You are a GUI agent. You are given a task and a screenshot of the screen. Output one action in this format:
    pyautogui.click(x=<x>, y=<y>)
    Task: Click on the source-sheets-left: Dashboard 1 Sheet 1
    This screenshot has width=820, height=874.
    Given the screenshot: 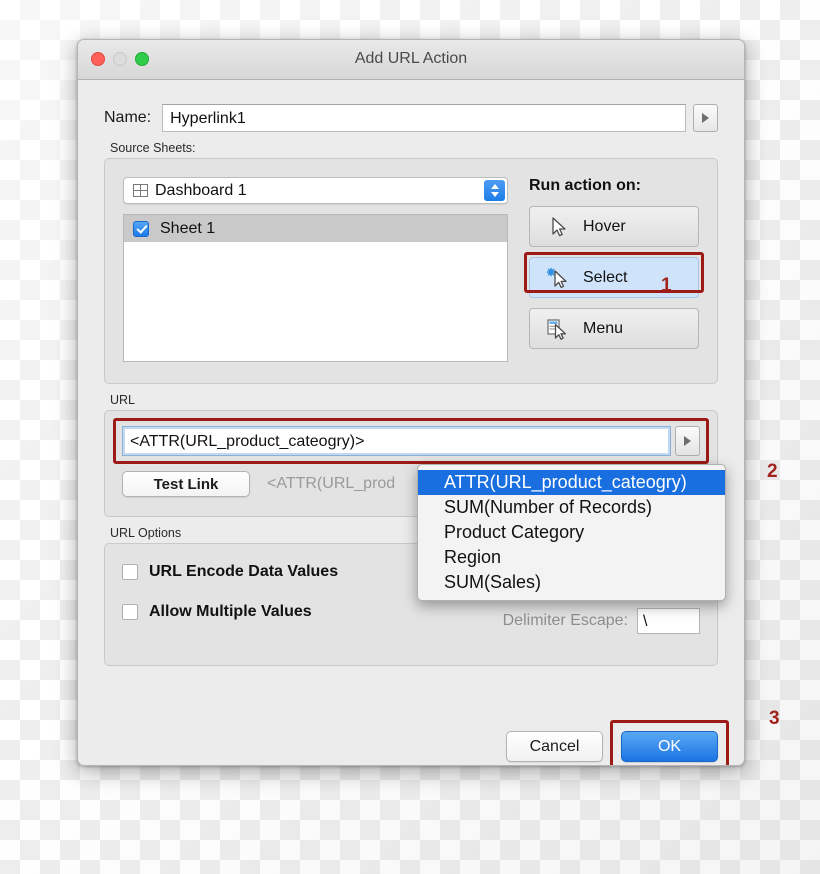 What is the action you would take?
    pyautogui.click(x=315, y=280)
    